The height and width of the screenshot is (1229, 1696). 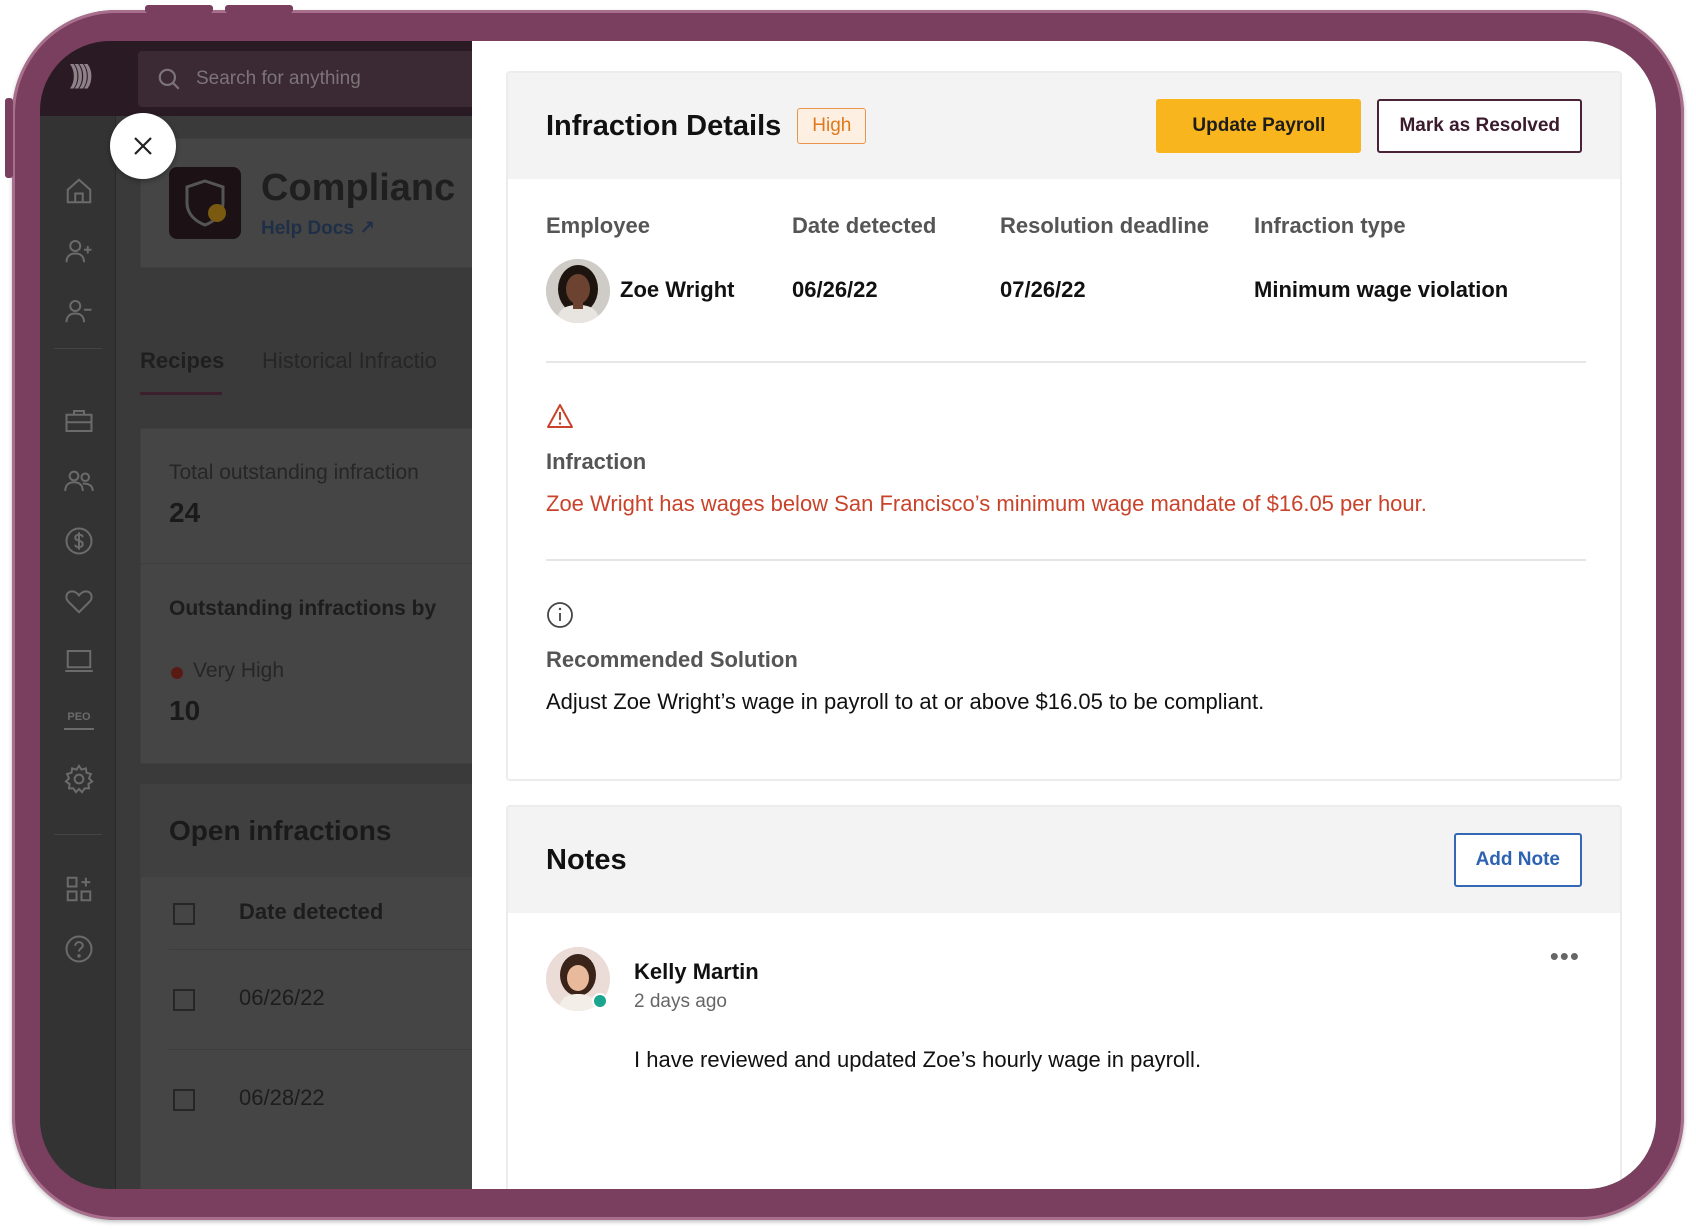 What do you see at coordinates (1381, 289) in the screenshot?
I see `infraction-type-value: Minimum wage violation` at bounding box center [1381, 289].